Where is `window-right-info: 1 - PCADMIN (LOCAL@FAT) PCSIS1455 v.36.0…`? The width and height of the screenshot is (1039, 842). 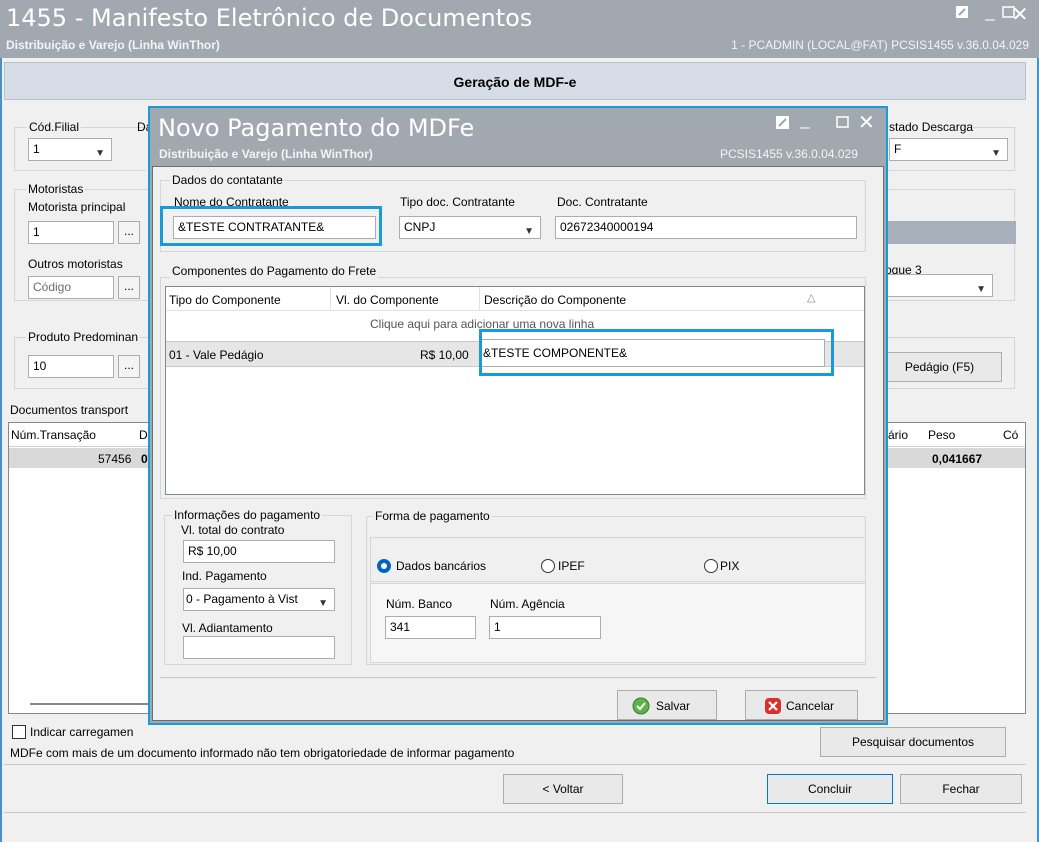 window-right-info: 1 - PCADMIN (LOCAL@FAT) PCSIS1455 v.36.0… is located at coordinates (880, 45).